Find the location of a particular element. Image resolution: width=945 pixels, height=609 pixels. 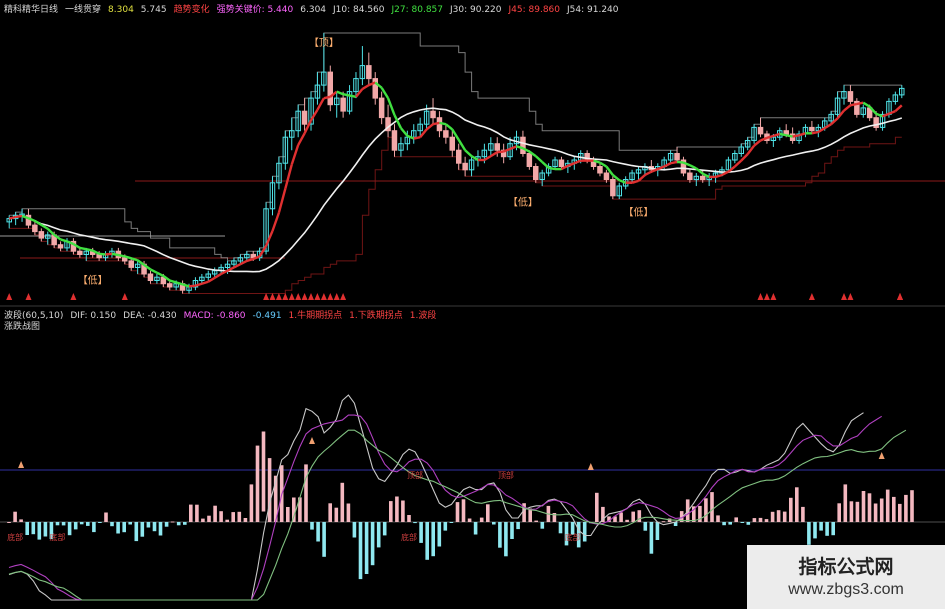

header-item: DEA: -0.430 is located at coordinates (150, 316).